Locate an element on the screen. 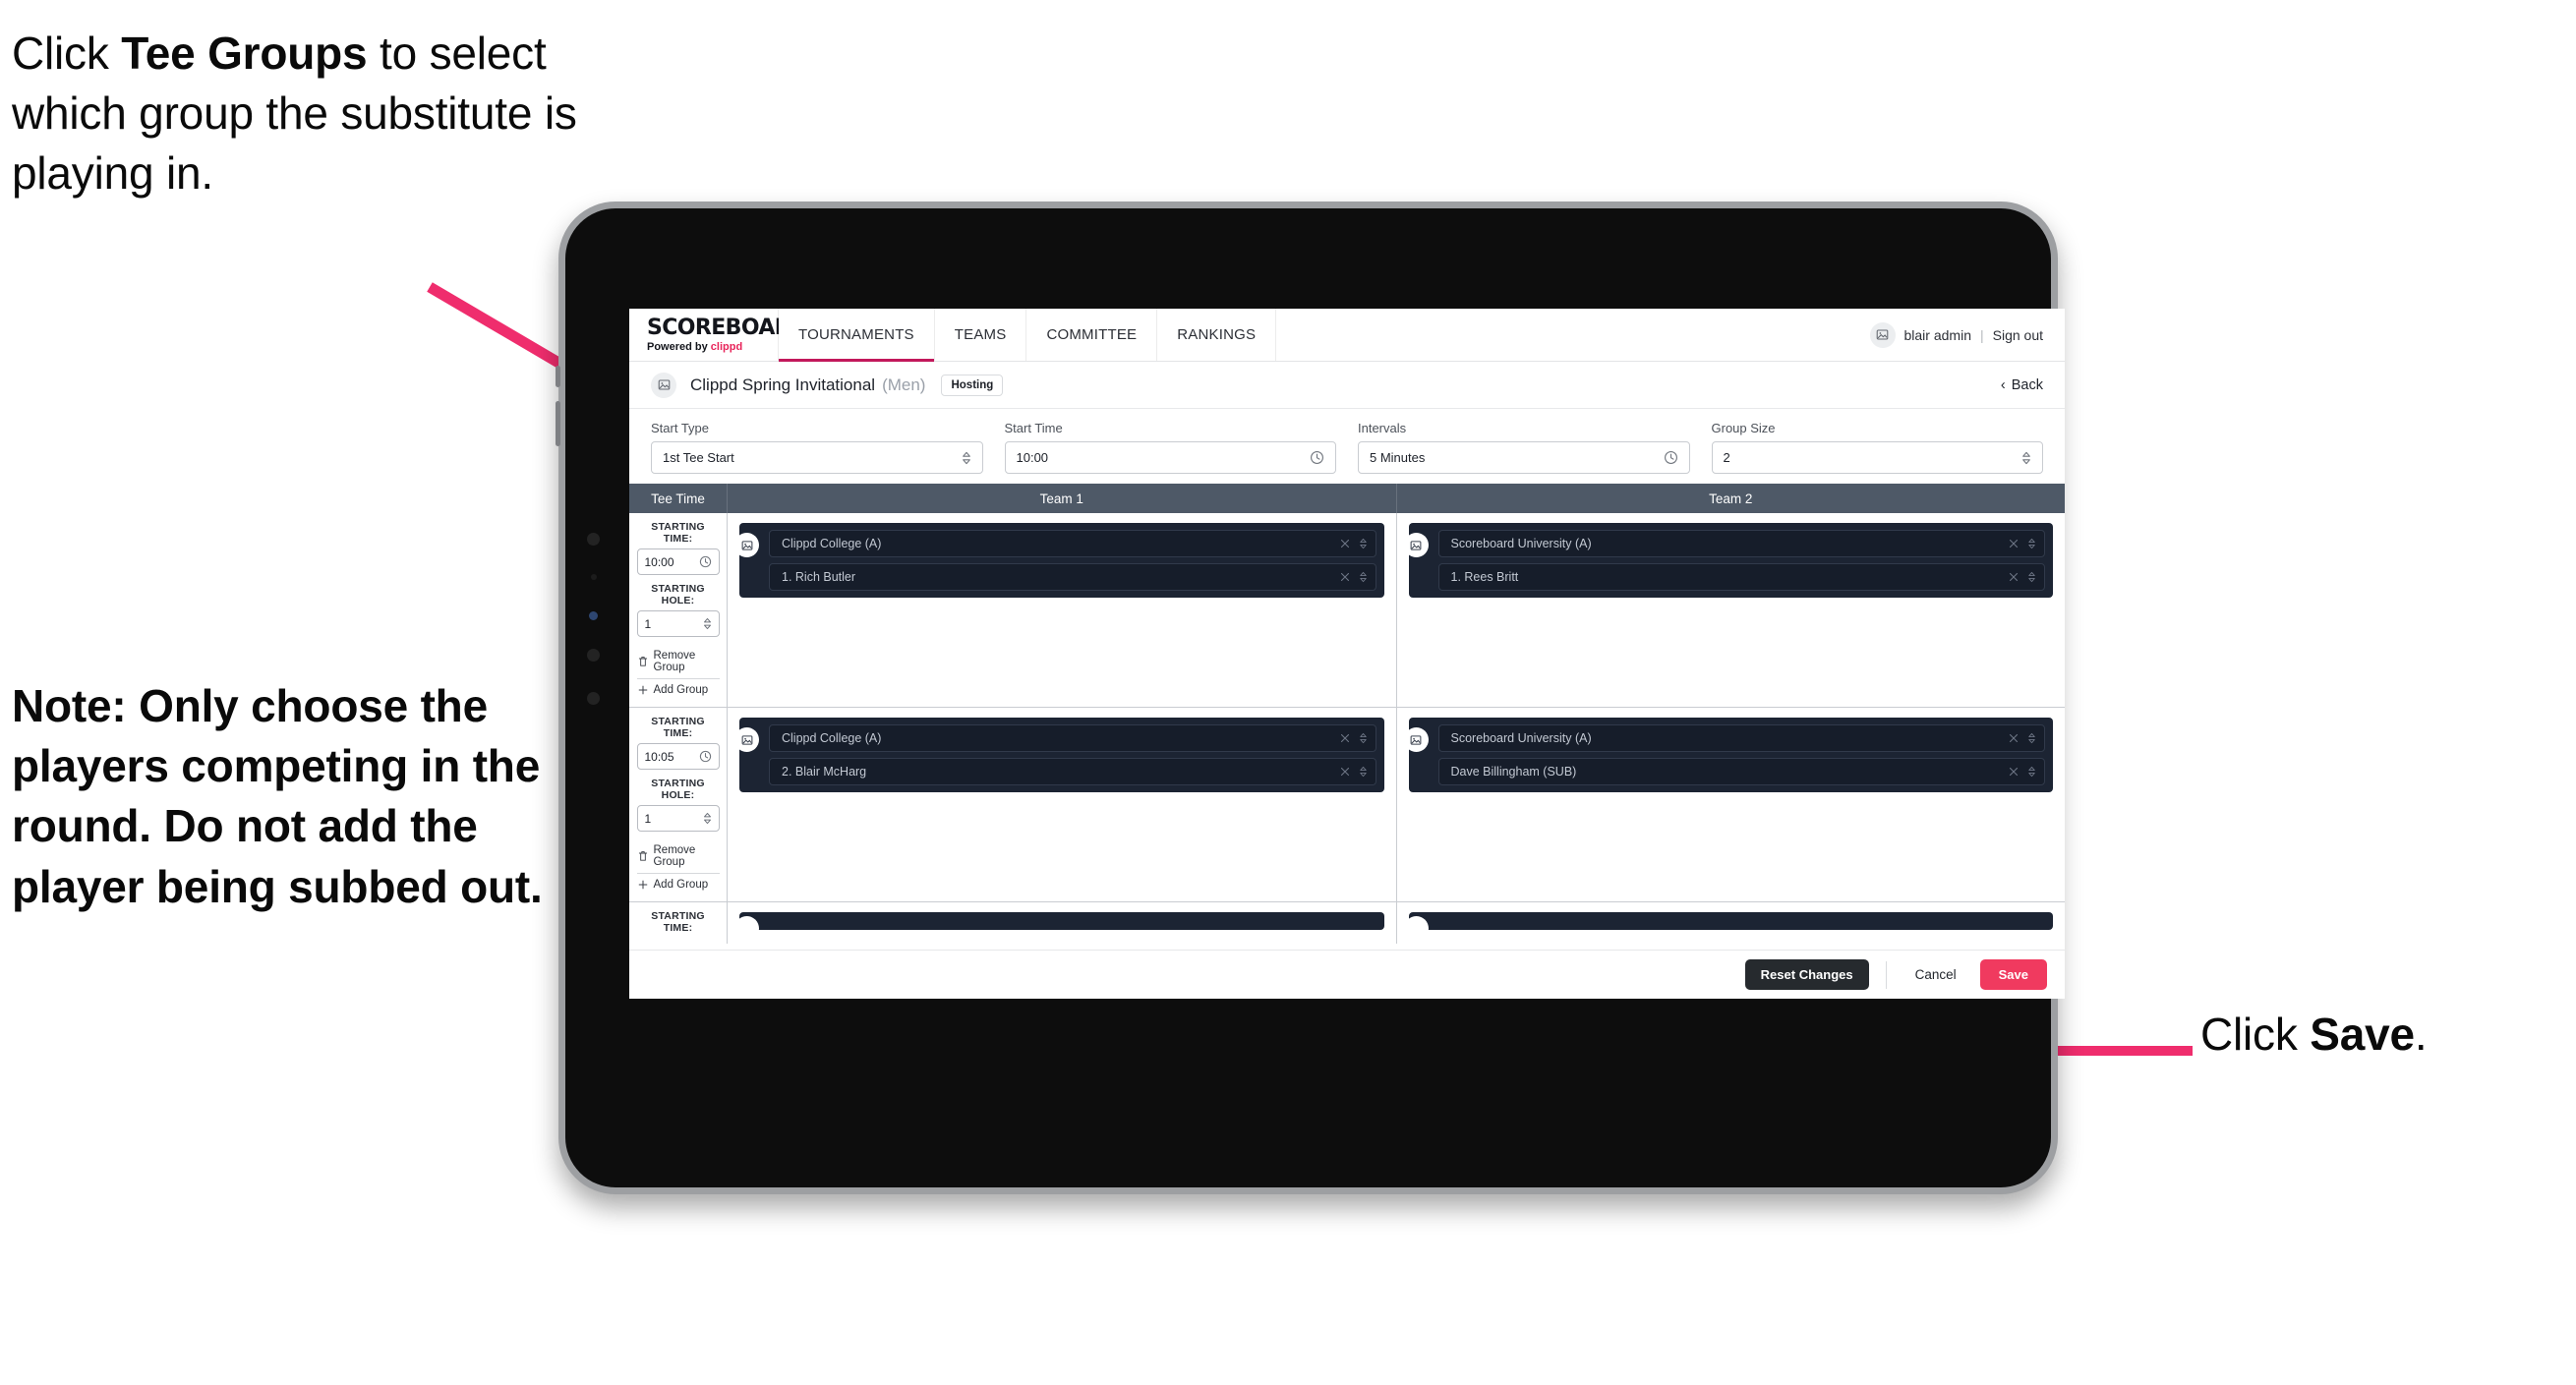 The image size is (2576, 1385). sign-out-link: Sign out is located at coordinates (2018, 335).